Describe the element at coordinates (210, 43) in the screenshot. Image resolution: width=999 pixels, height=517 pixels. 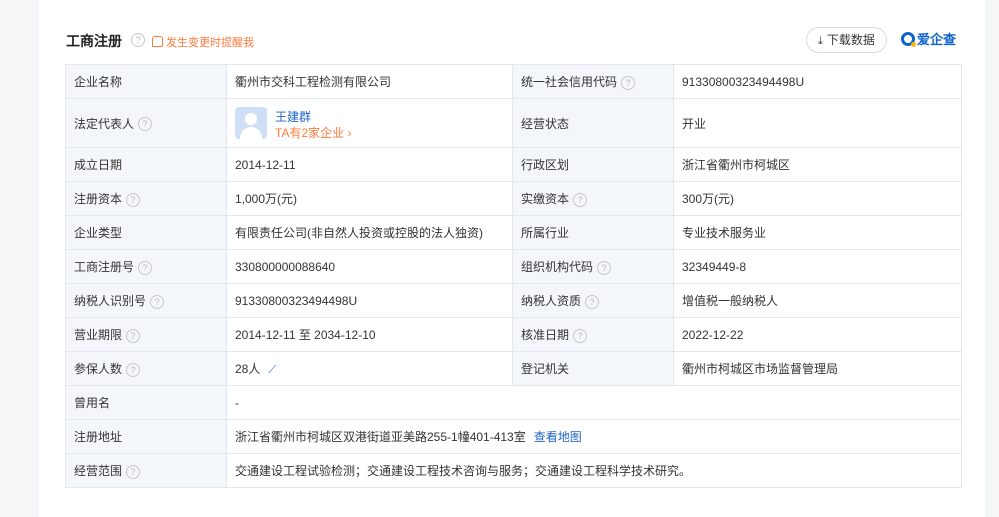
I see `change-alert-label: 发生变更时提醒我` at that location.